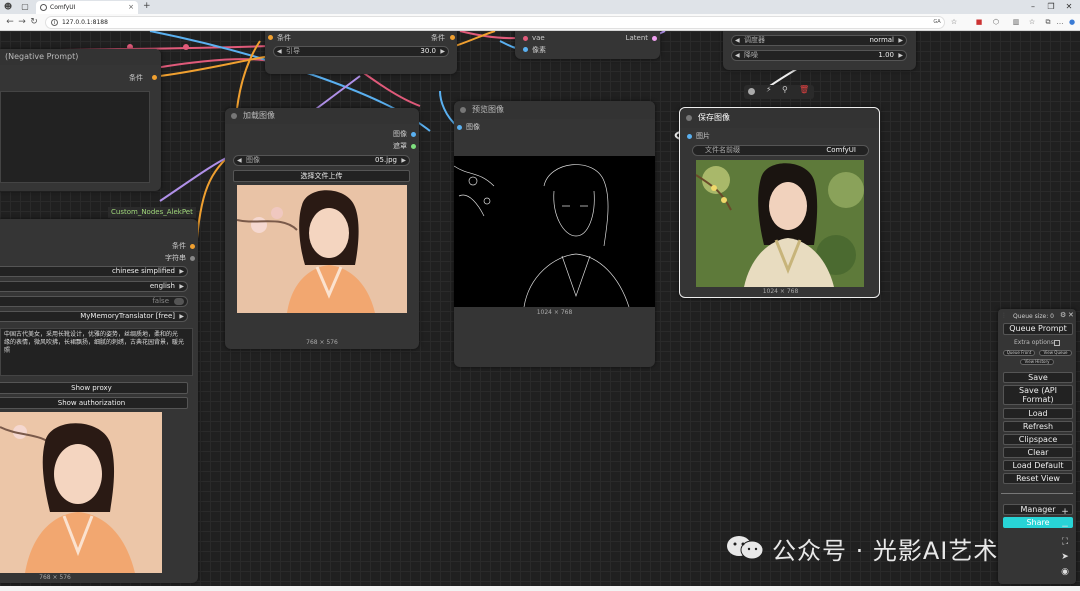 The height and width of the screenshot is (591, 1080). What do you see at coordinates (413, 146) in the screenshot?
I see `load-image-out-mask-slot` at bounding box center [413, 146].